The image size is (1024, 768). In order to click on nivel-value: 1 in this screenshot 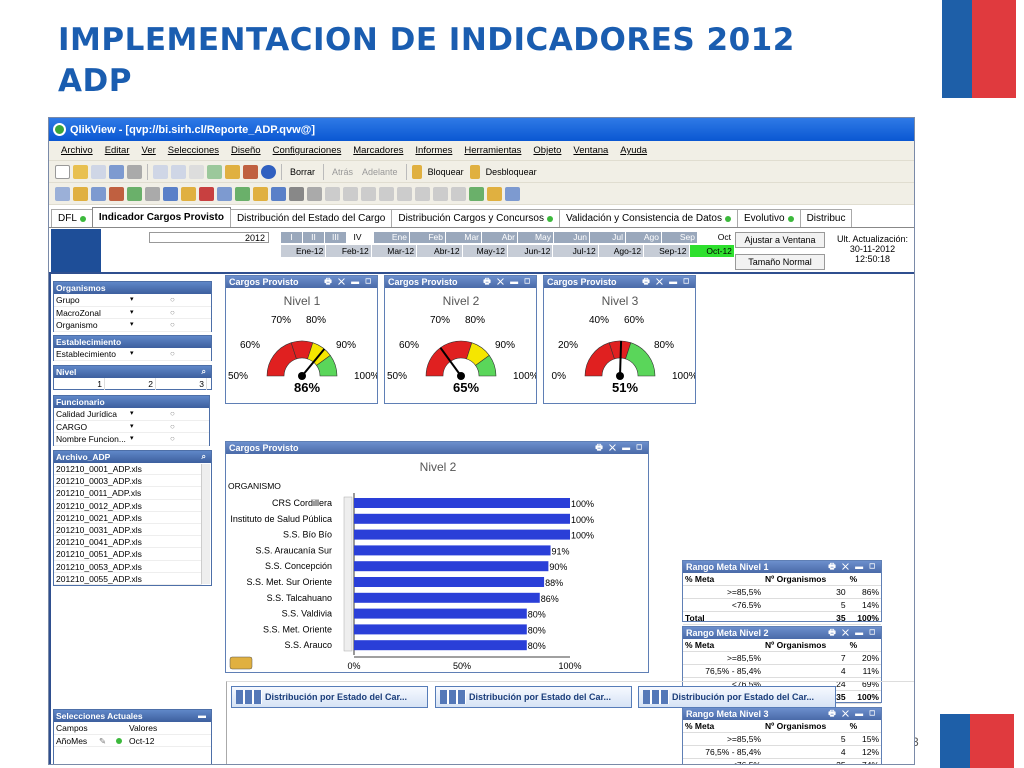, I will do `click(79, 384)`.